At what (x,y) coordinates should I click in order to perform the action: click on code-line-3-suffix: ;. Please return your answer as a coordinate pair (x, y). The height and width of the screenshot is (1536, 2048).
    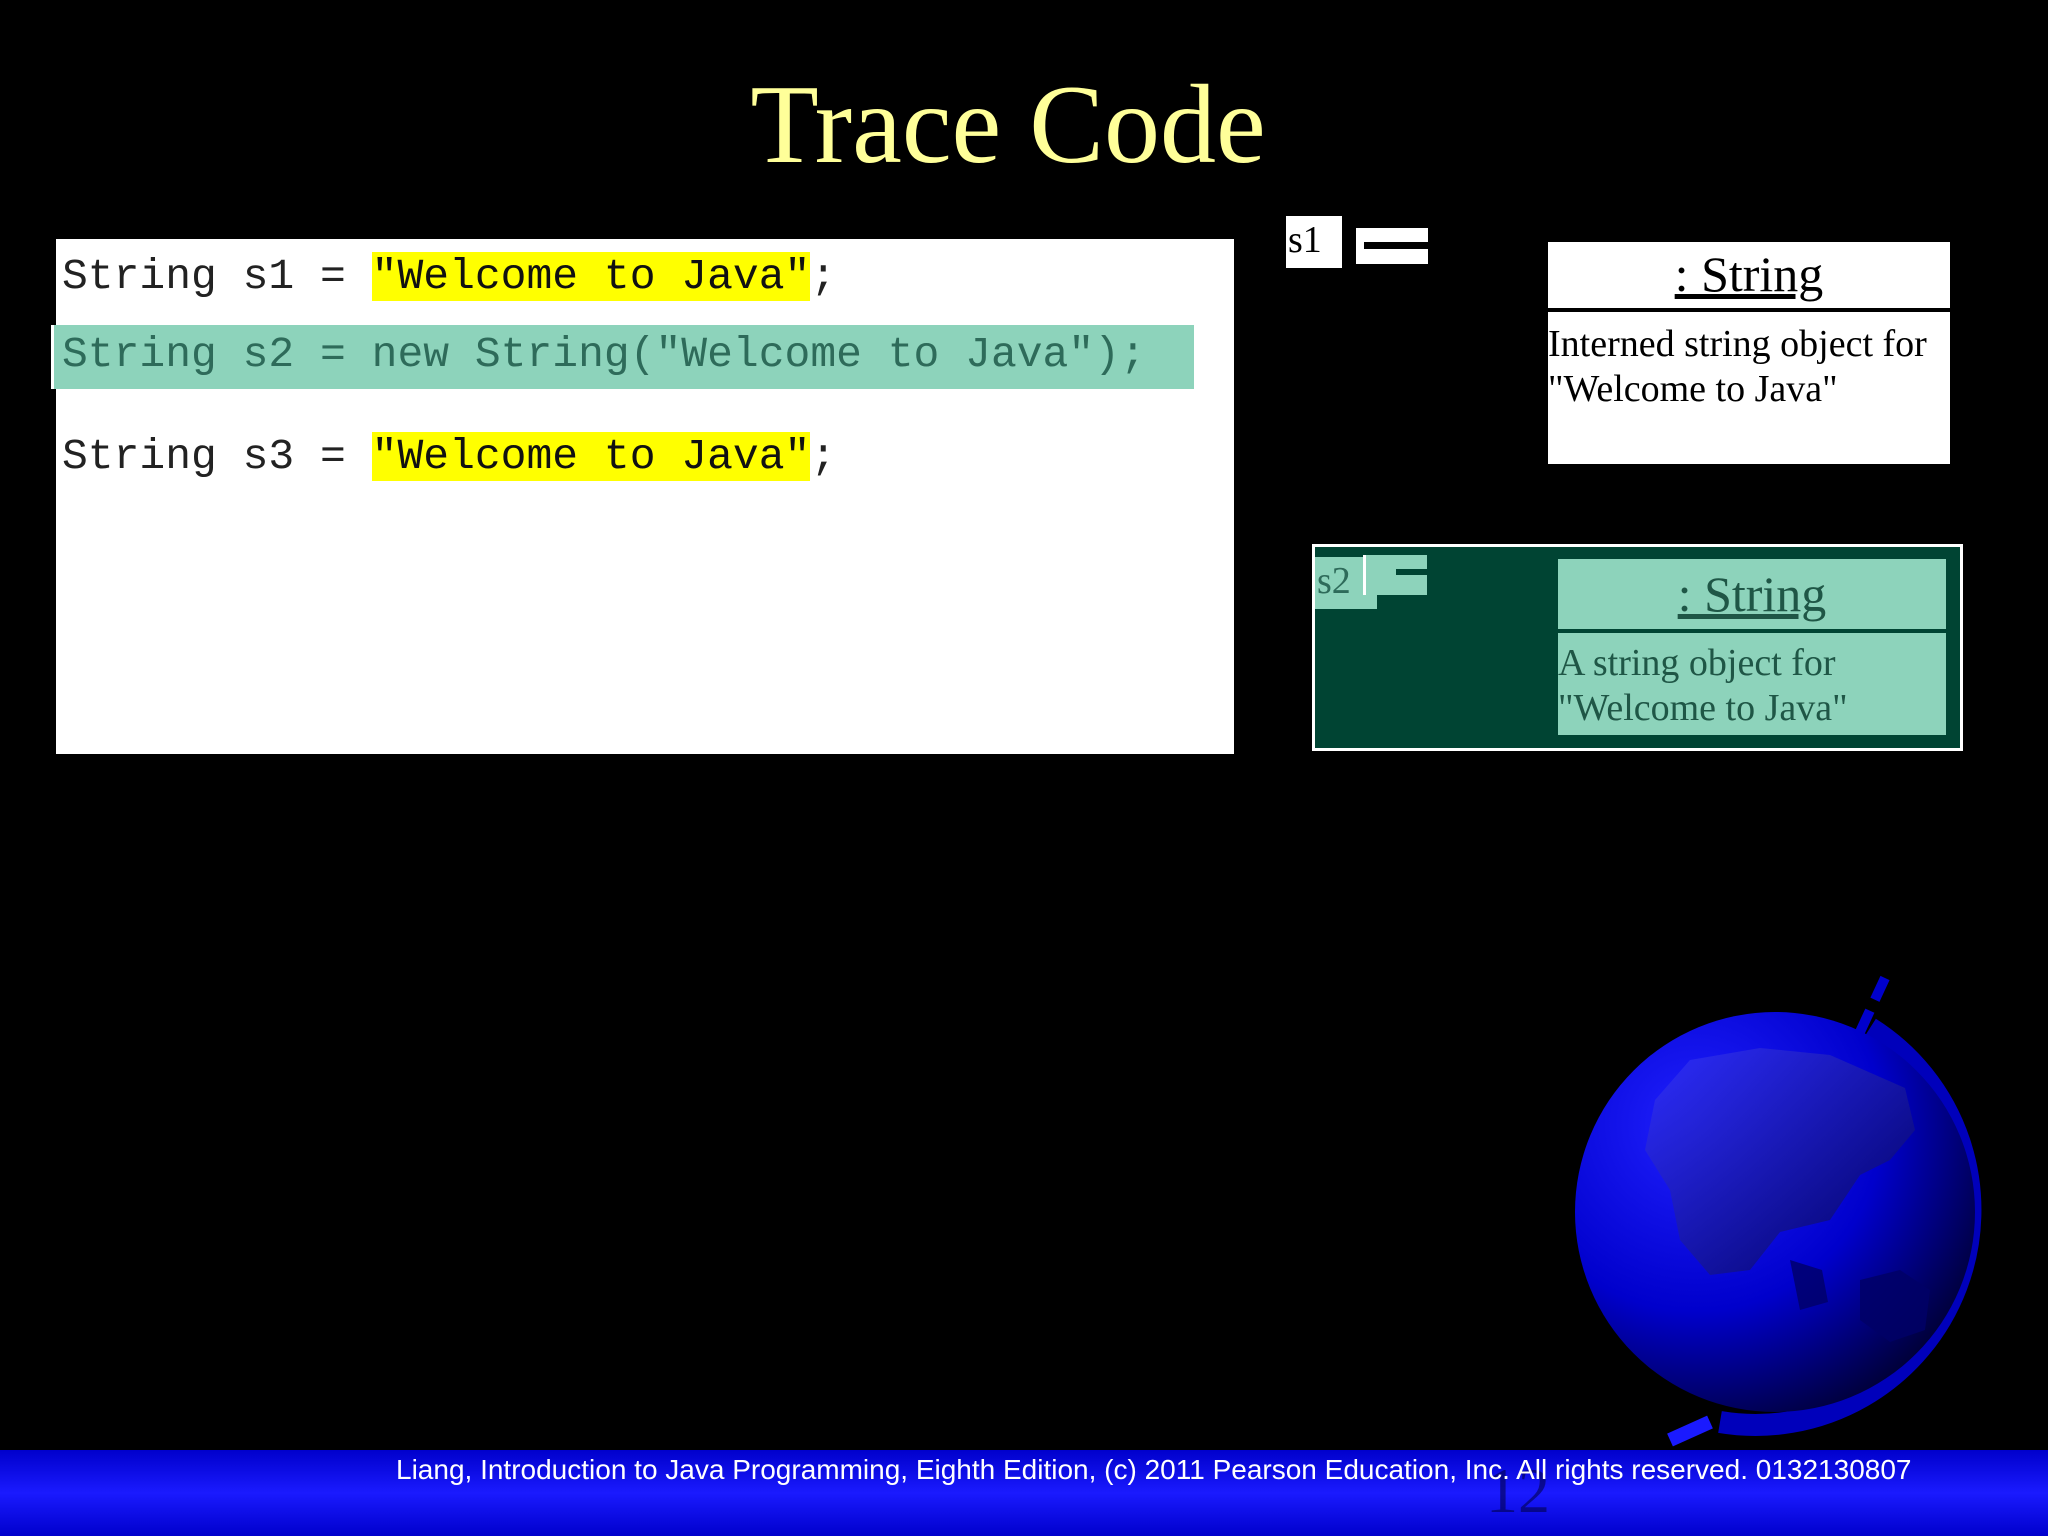
    Looking at the image, I should click on (823, 456).